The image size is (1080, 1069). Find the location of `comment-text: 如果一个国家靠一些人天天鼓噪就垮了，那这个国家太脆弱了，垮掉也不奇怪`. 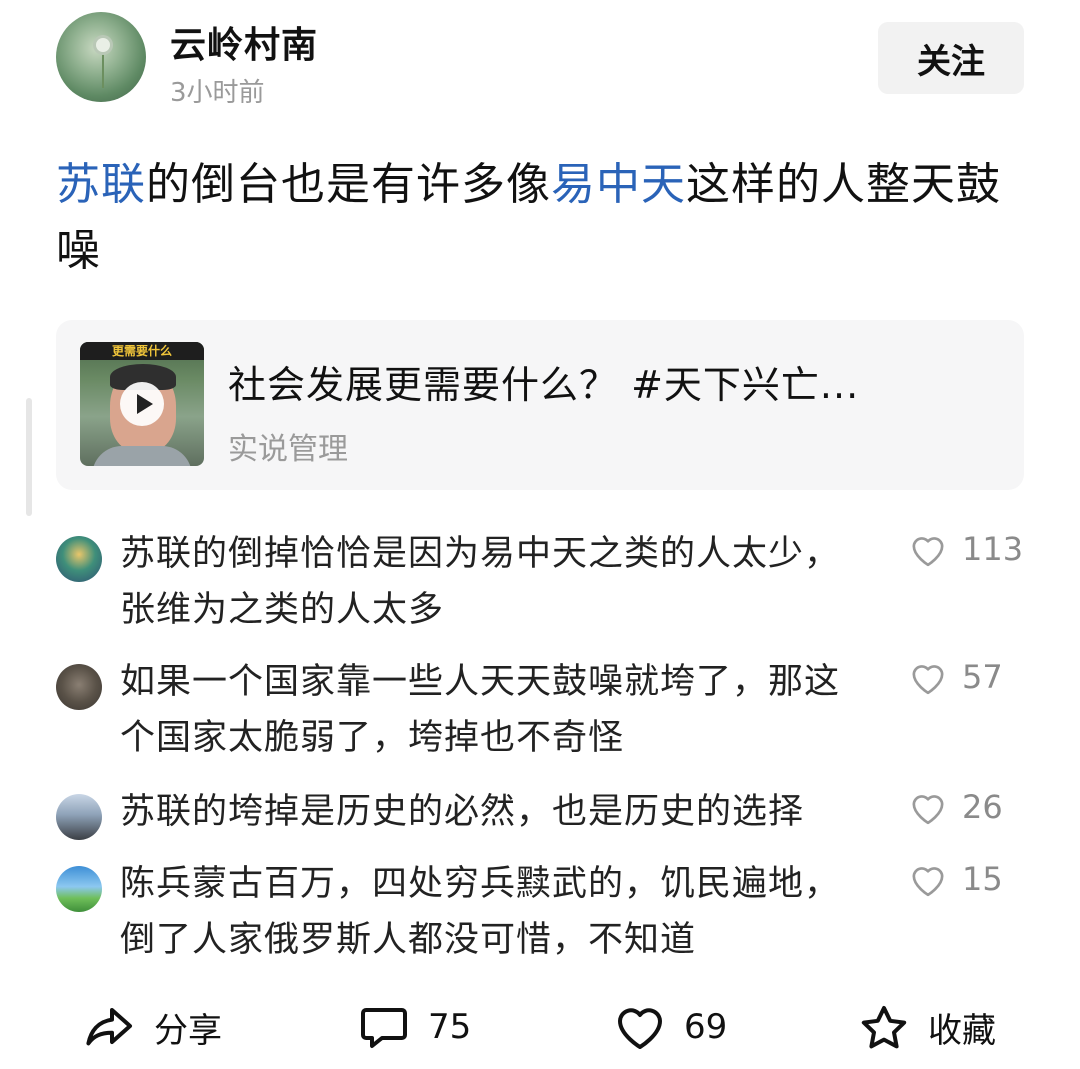

comment-text: 如果一个国家靠一些人天天鼓噪就垮了，那这个国家太脆弱了，垮掉也不奇怪 is located at coordinates (480, 710).